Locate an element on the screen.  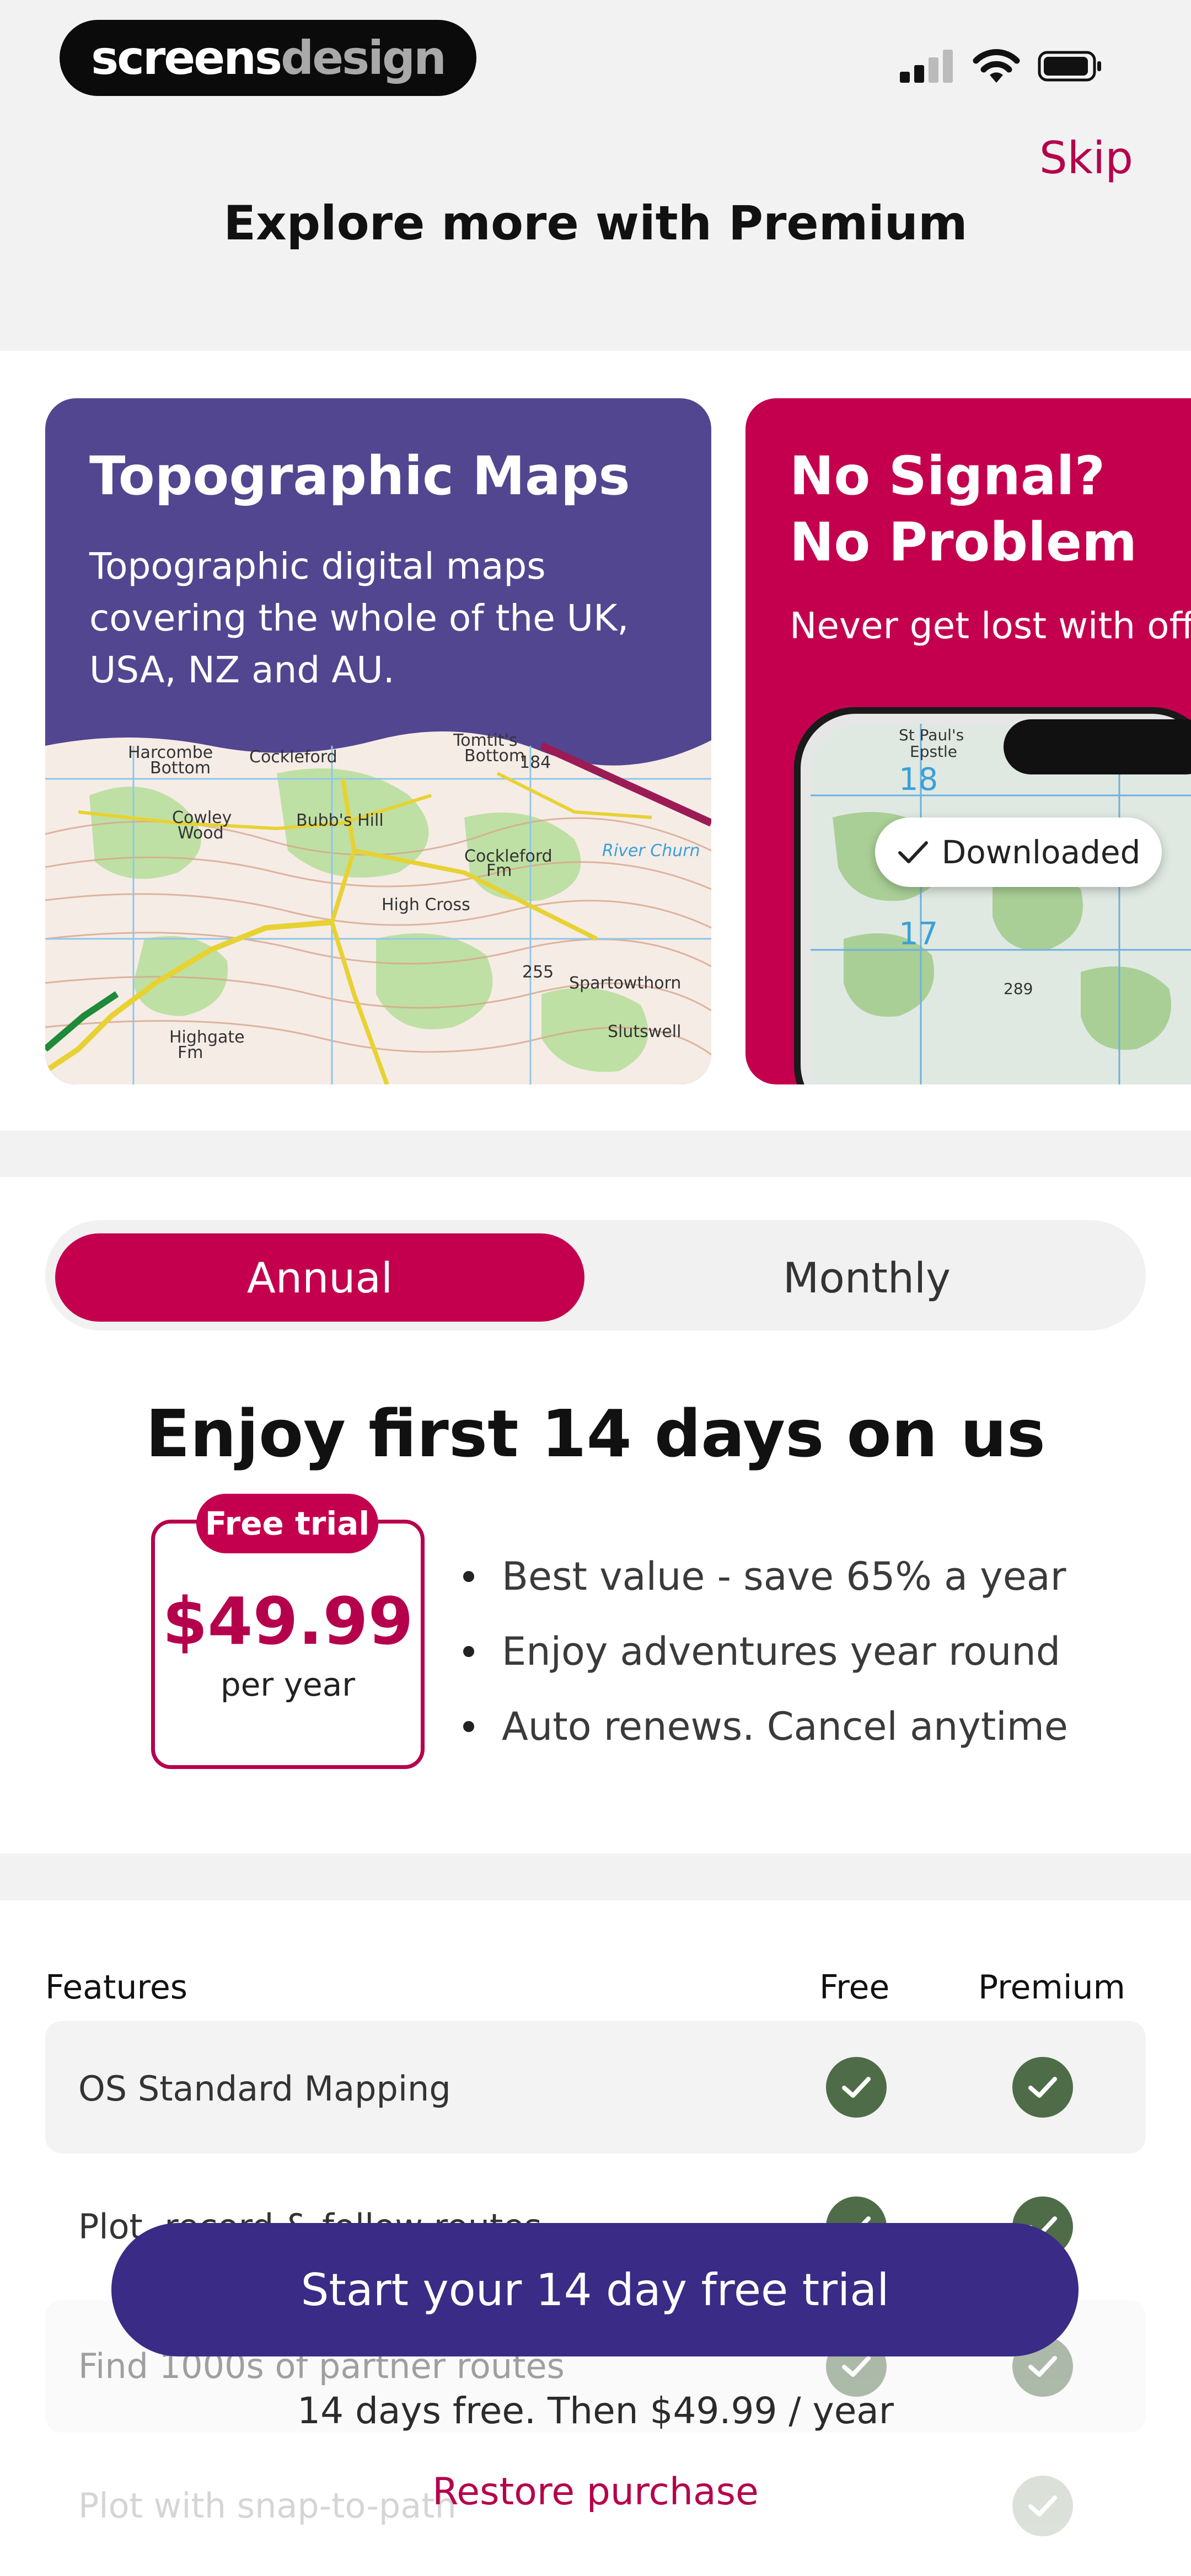
feature-label: OS Standard Mapping is located at coordinates (264, 2089).